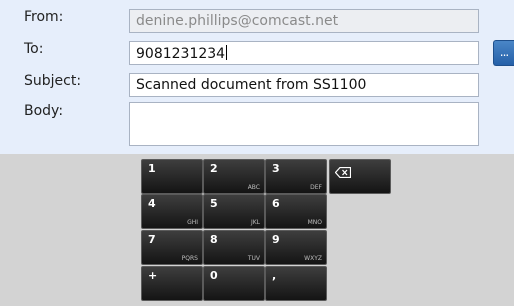 The image size is (514, 306). What do you see at coordinates (172, 211) in the screenshot?
I see `key-4: 4 GHI` at bounding box center [172, 211].